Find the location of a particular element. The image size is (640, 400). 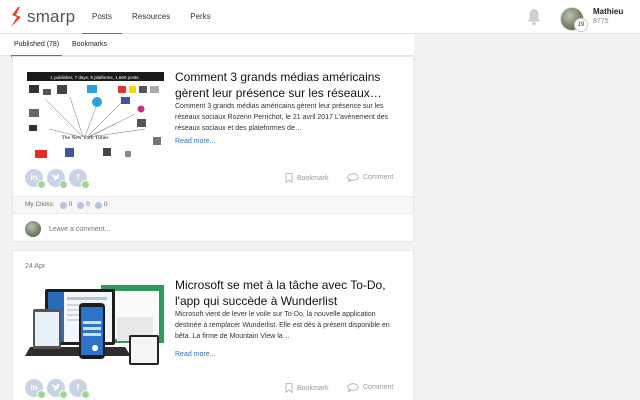

linkedin-clicks: 0 is located at coordinates (70, 204).